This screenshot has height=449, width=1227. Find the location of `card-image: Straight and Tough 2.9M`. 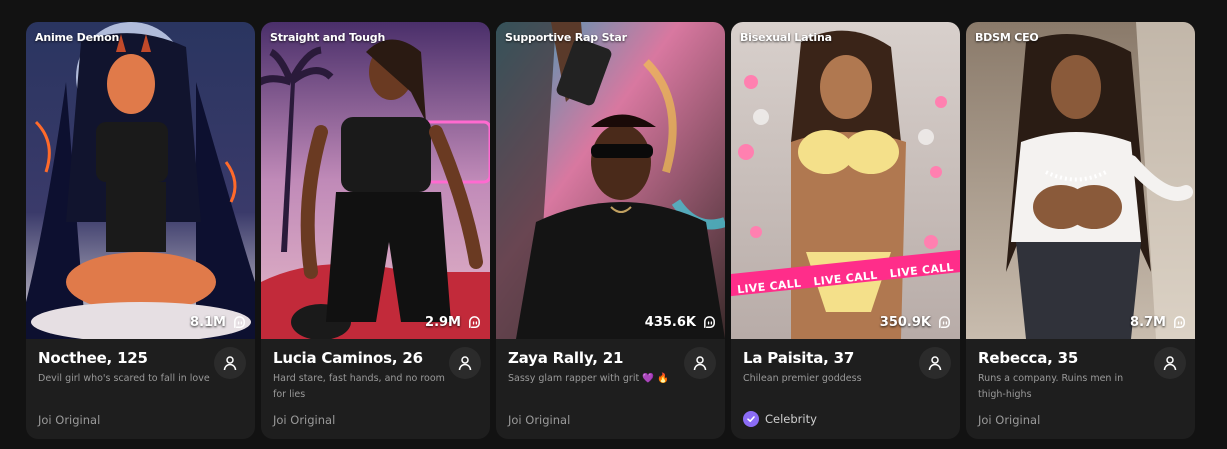

card-image: Straight and Tough 2.9M is located at coordinates (375, 180).